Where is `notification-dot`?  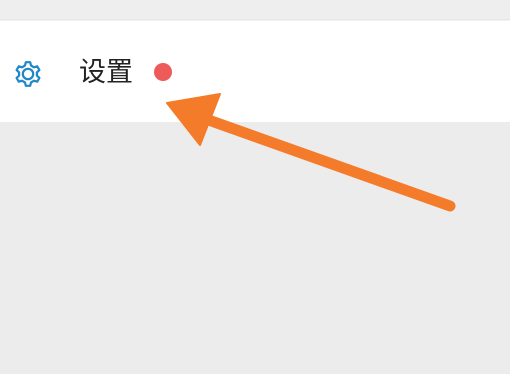
notification-dot is located at coordinates (163, 72).